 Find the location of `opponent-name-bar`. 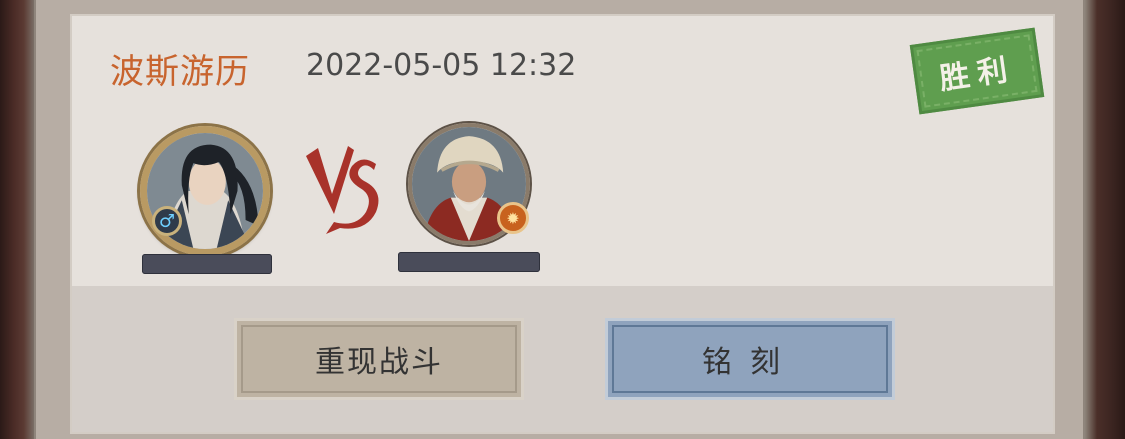

opponent-name-bar is located at coordinates (469, 262).